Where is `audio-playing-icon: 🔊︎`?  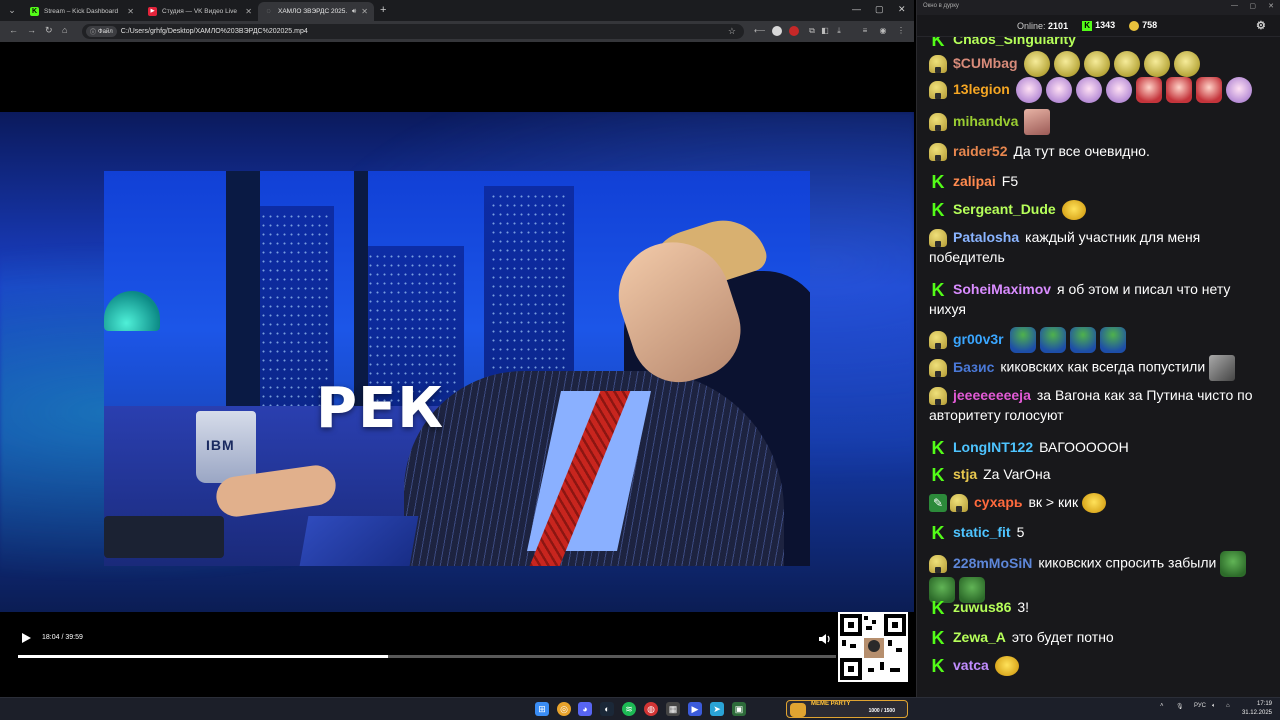 audio-playing-icon: 🔊︎ is located at coordinates (354, 12).